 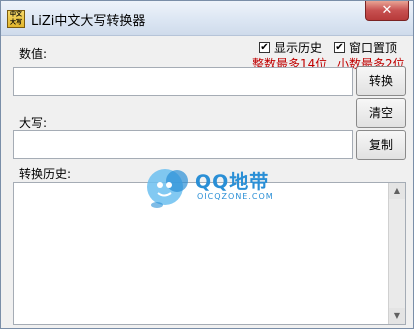 What do you see at coordinates (232, 182) in the screenshot?
I see `watermark-title: QQ地带` at bounding box center [232, 182].